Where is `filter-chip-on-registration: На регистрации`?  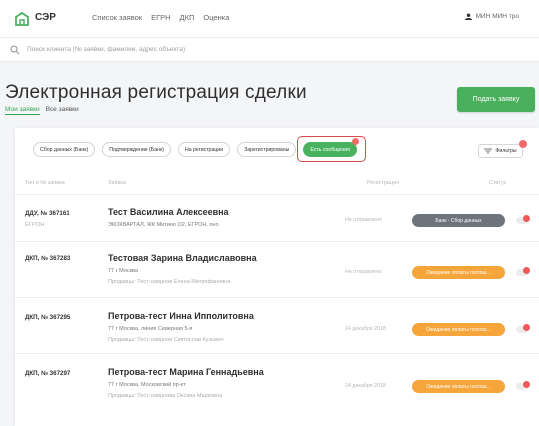 filter-chip-on-registration: На регистрации is located at coordinates (204, 149).